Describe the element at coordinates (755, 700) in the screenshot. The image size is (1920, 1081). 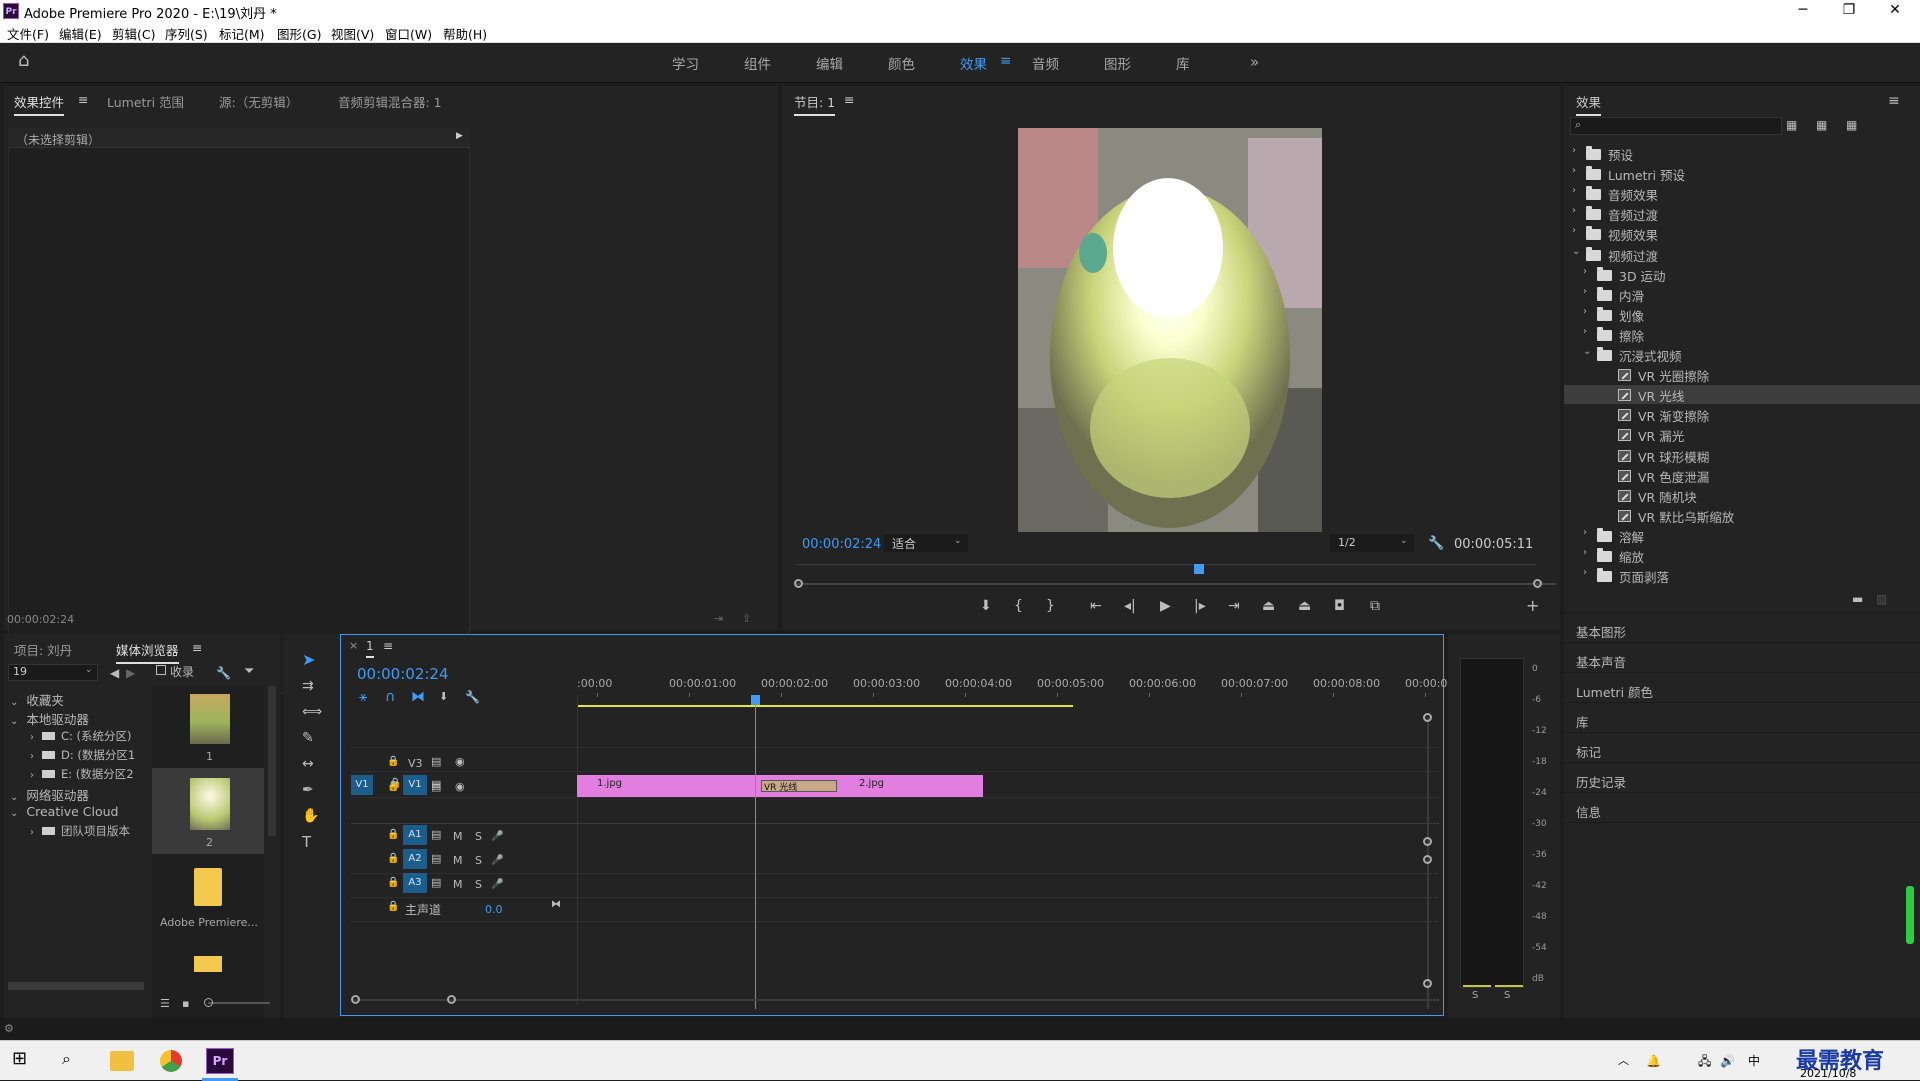
I see `playhead-handle` at that location.